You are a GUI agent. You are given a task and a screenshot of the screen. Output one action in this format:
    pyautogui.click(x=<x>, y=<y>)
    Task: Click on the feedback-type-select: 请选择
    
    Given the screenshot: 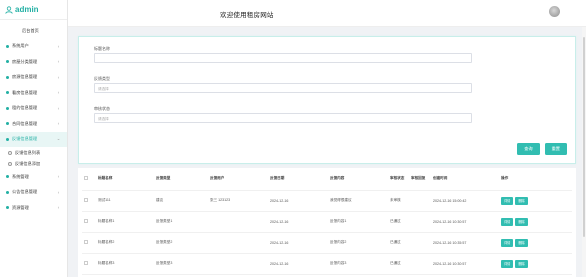 What is the action you would take?
    pyautogui.click(x=283, y=88)
    